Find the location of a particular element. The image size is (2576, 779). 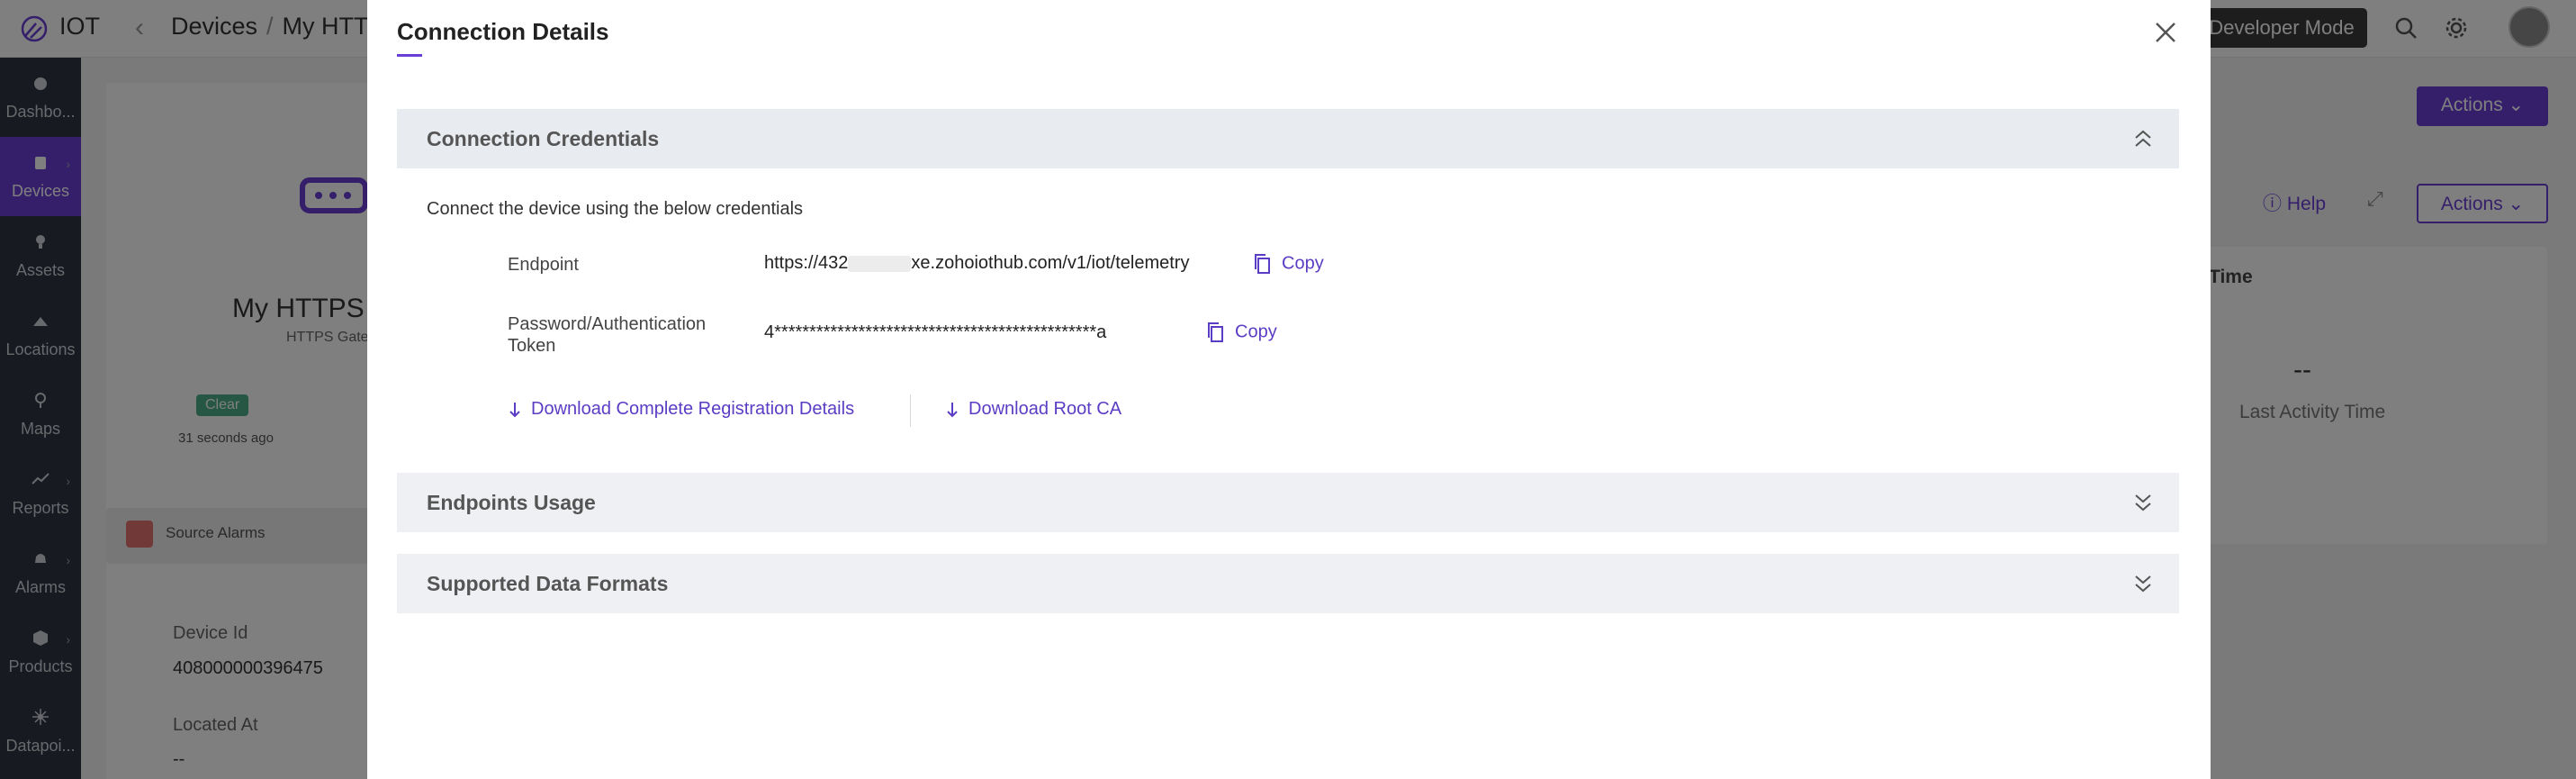

endpoint-label: Endpoint is located at coordinates (543, 265).